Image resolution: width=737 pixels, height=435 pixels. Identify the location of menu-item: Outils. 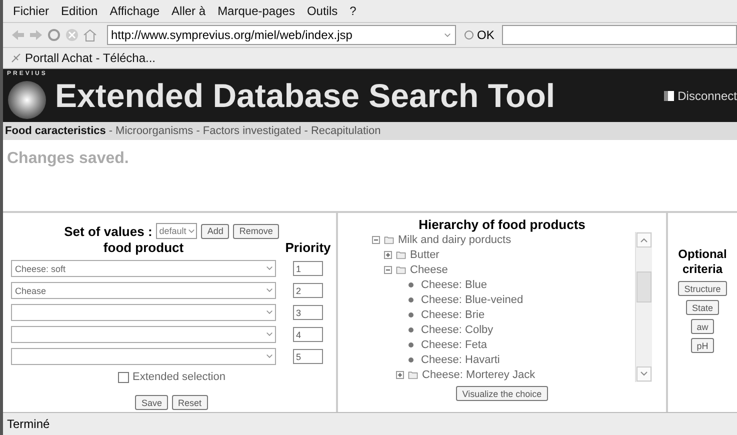
(322, 11).